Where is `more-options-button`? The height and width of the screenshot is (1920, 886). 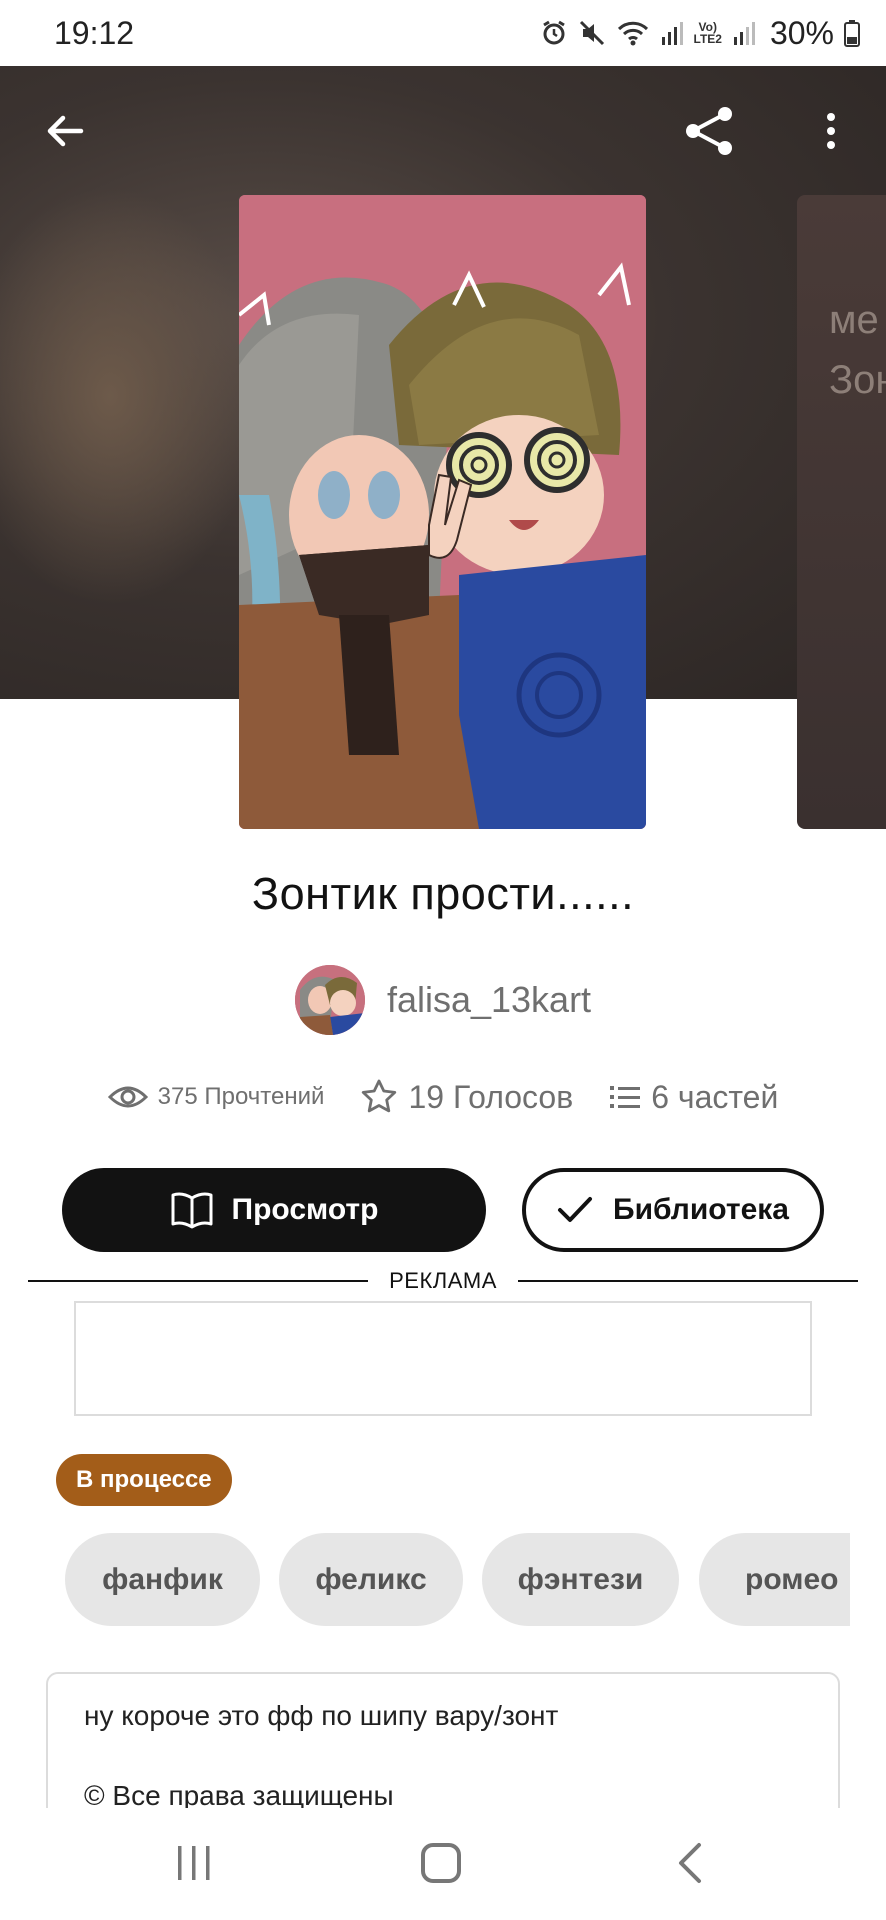
more-options-button is located at coordinates (831, 131).